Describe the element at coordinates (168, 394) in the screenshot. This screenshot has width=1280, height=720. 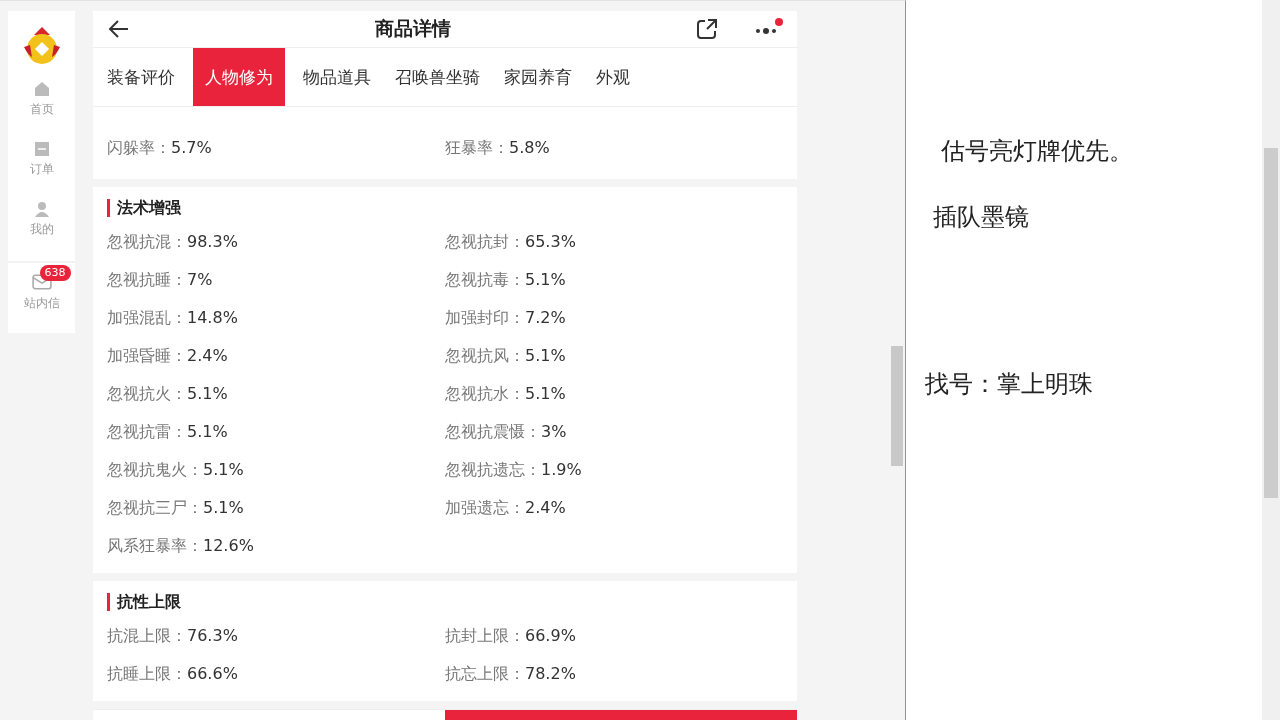
I see `stat-item: 忽视抗火：5.1%` at that location.